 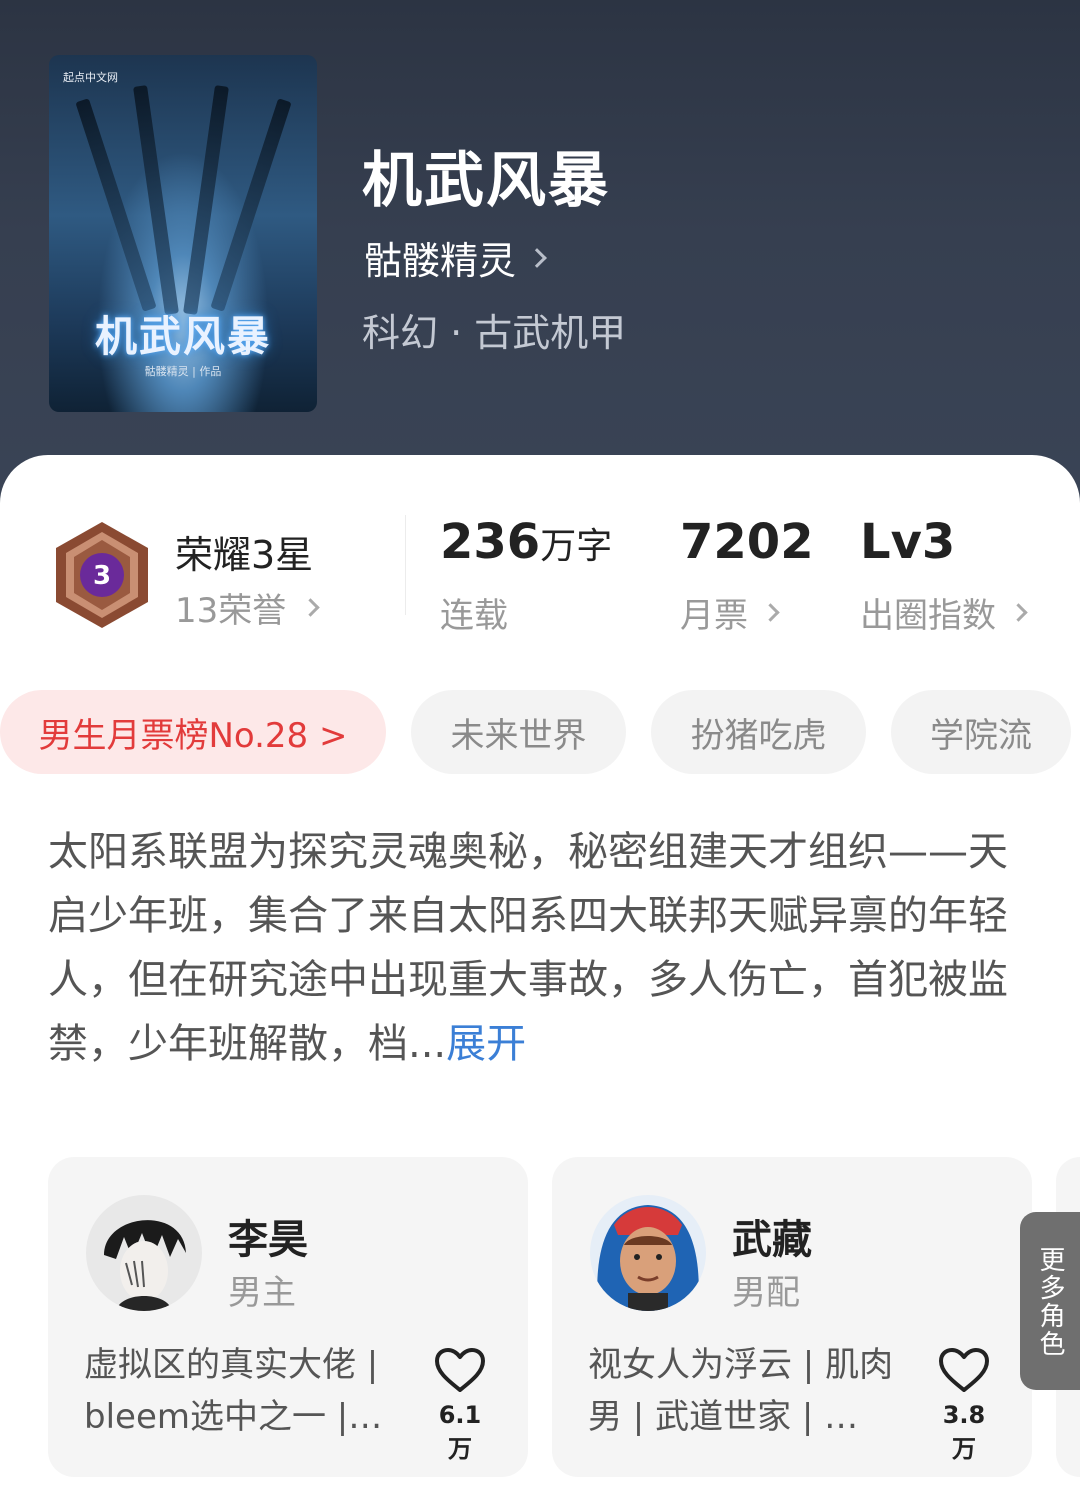 I want to click on divider, so click(x=405, y=565).